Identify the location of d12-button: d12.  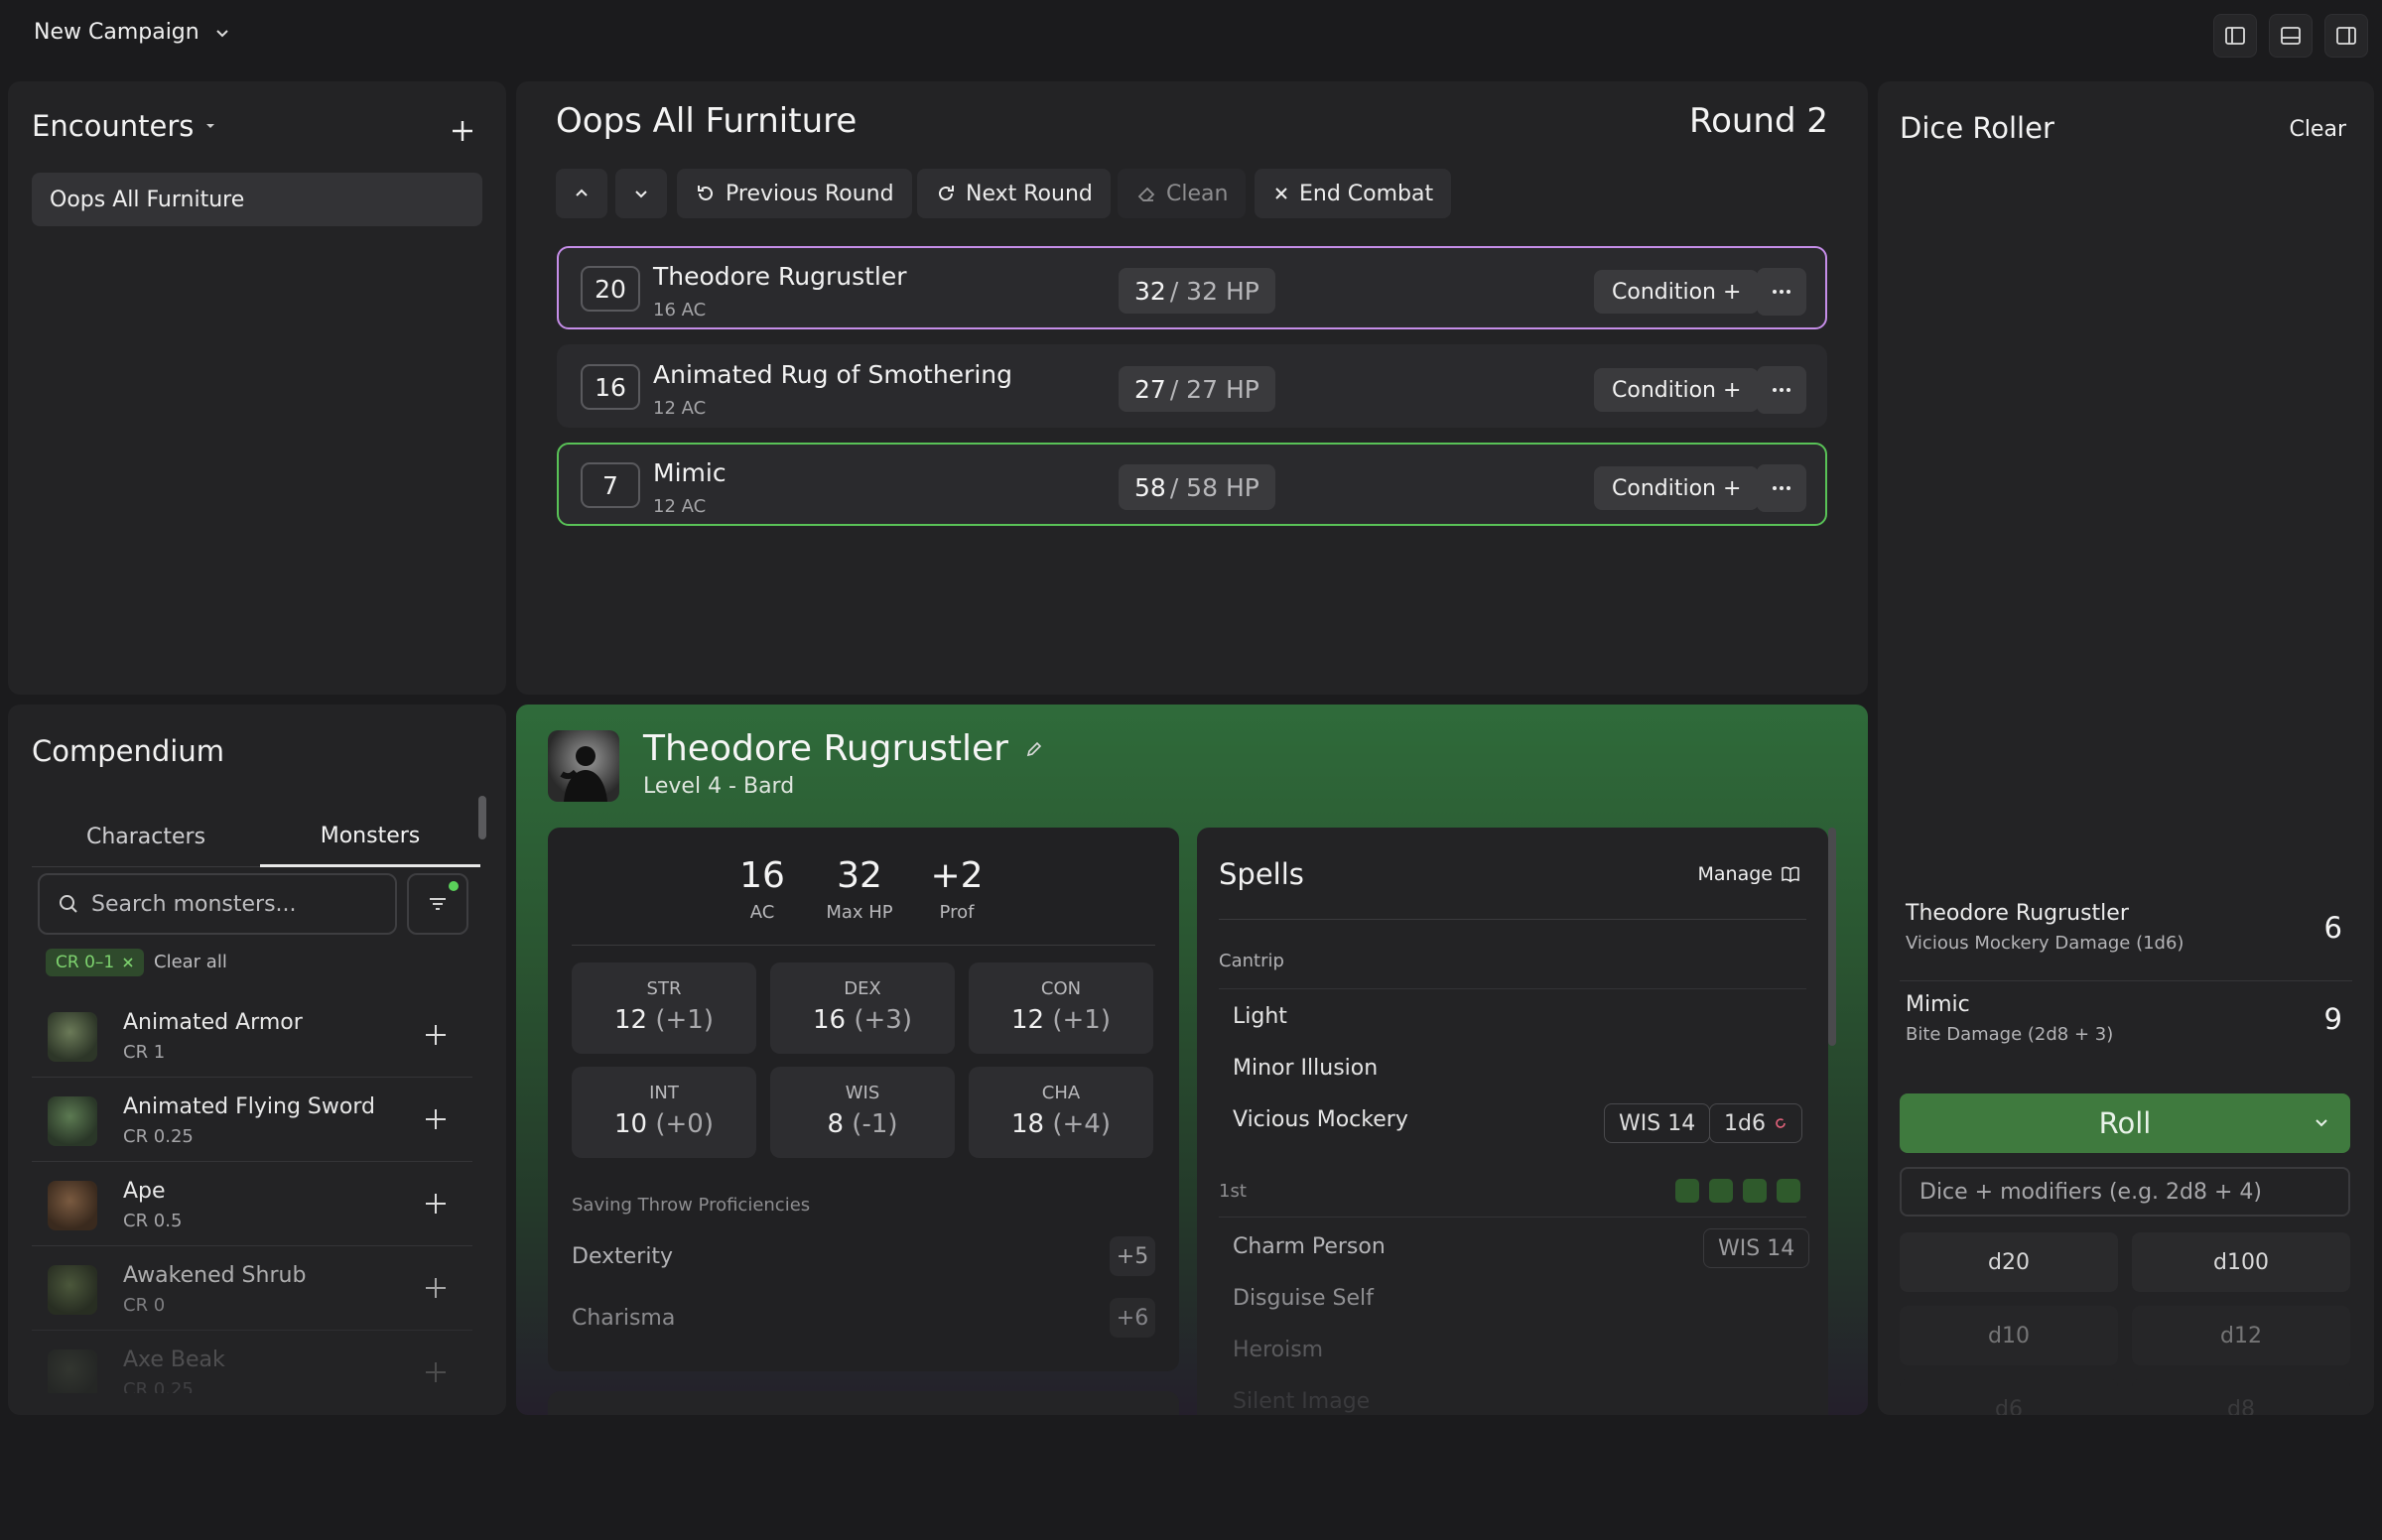
(2241, 1335).